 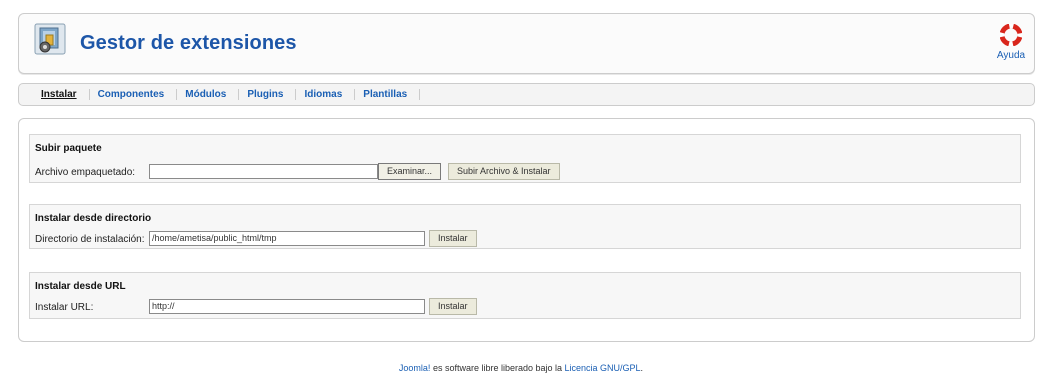 I want to click on tab-instalar: Instalar, so click(x=61, y=94).